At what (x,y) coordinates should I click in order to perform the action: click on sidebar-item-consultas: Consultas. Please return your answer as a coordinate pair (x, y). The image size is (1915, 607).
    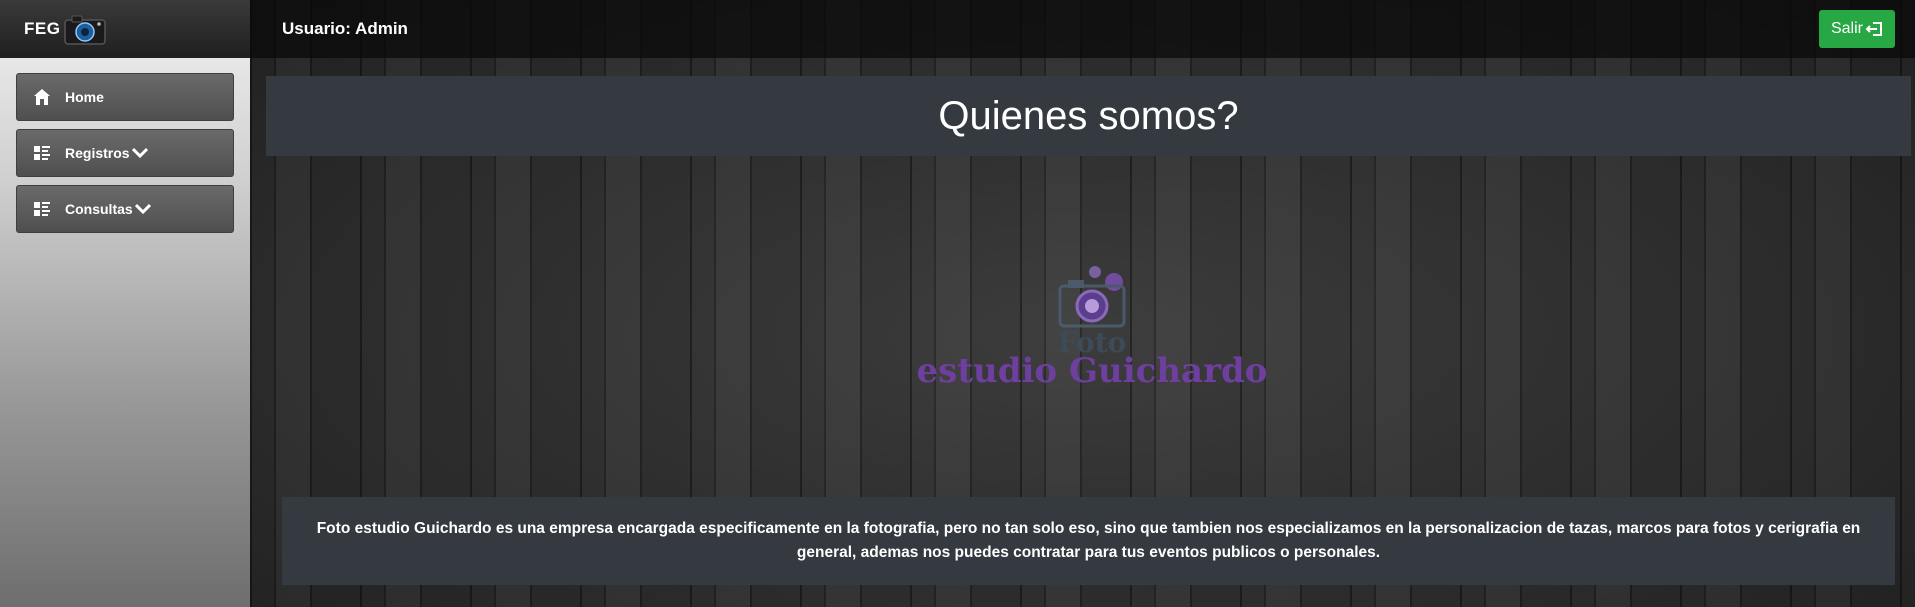
    Looking at the image, I should click on (125, 209).